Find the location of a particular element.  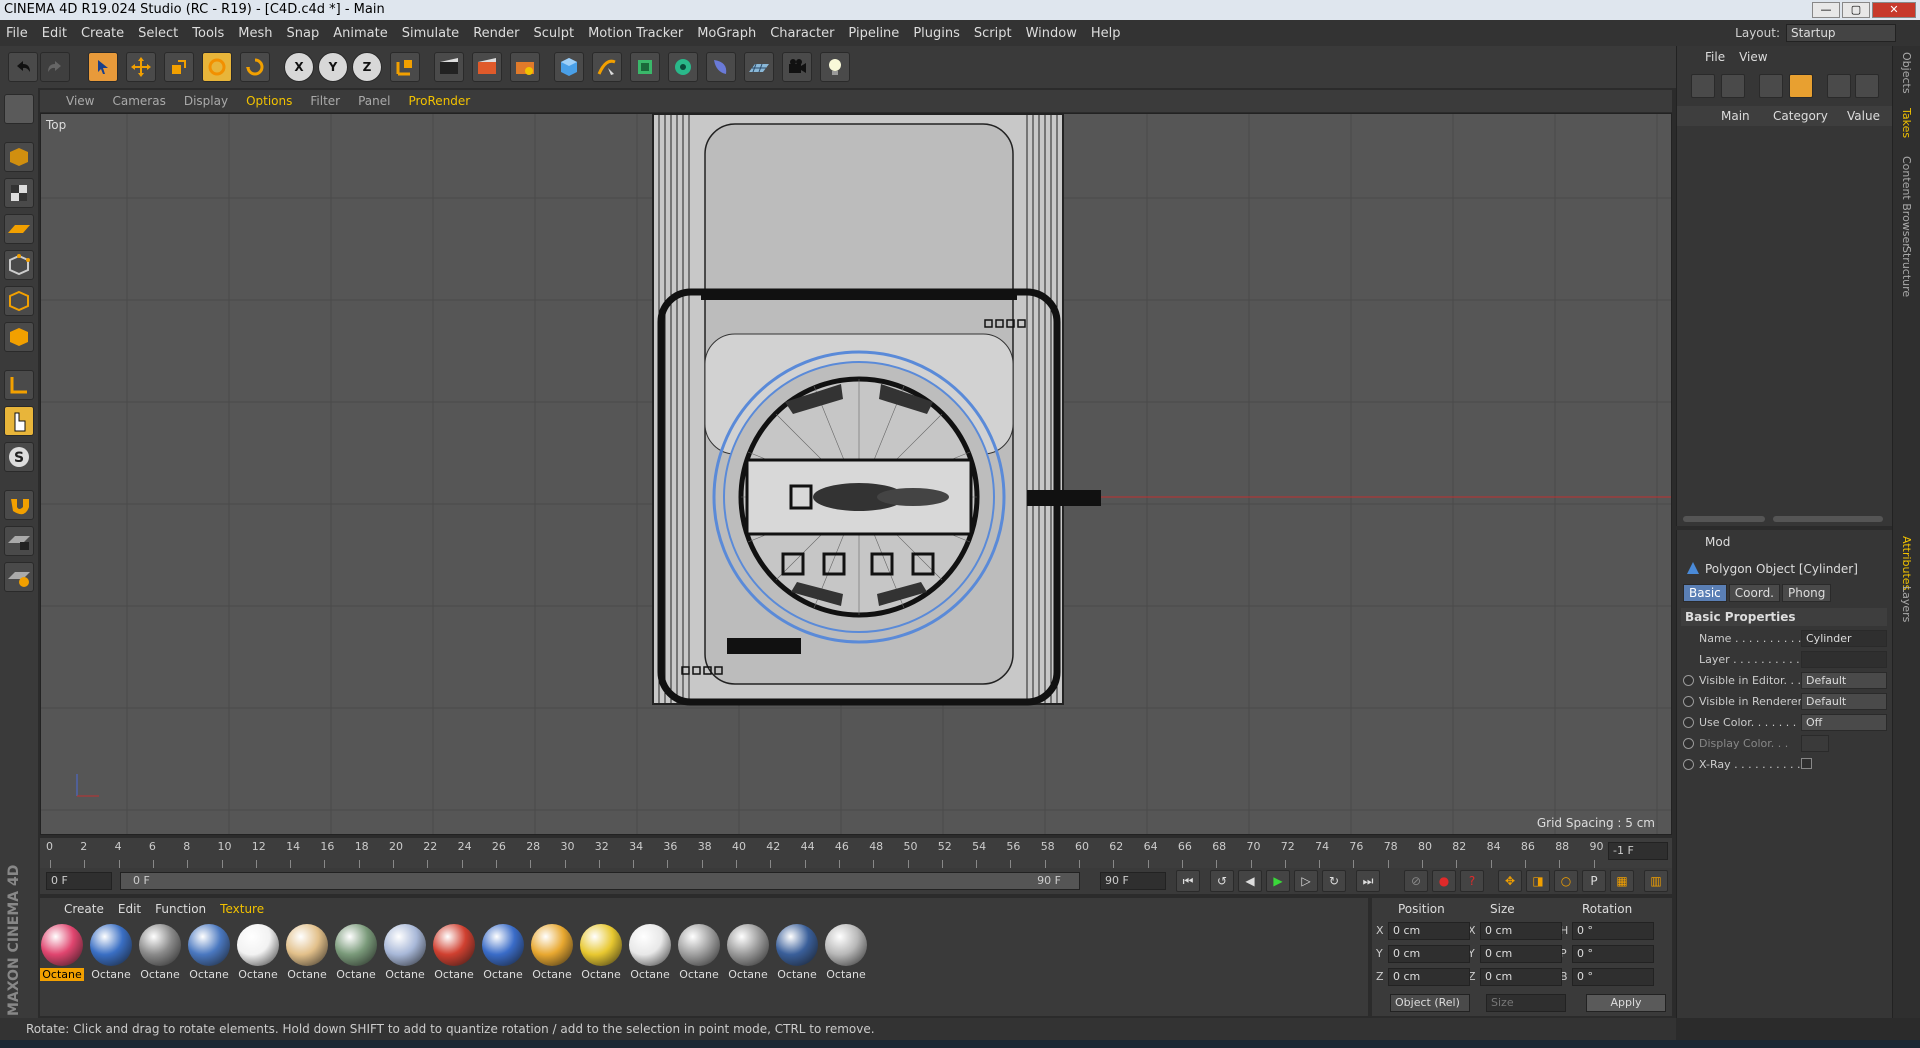

rotation-y-field: 0 ° is located at coordinates (1613, 954).